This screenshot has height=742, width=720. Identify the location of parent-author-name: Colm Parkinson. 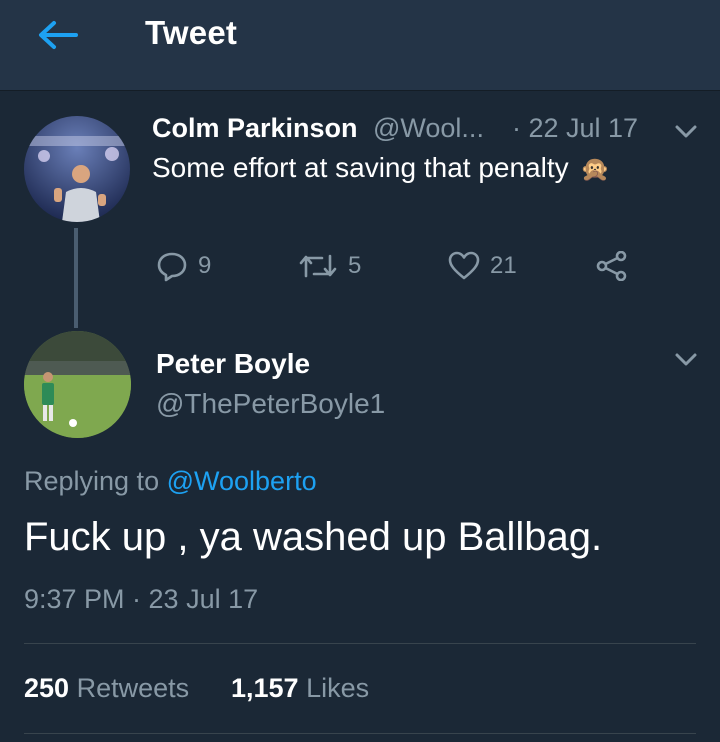
(255, 128).